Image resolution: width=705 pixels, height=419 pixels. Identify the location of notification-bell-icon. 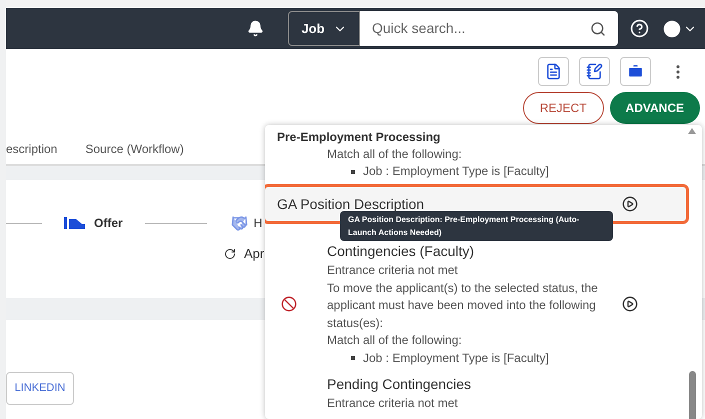
(255, 28).